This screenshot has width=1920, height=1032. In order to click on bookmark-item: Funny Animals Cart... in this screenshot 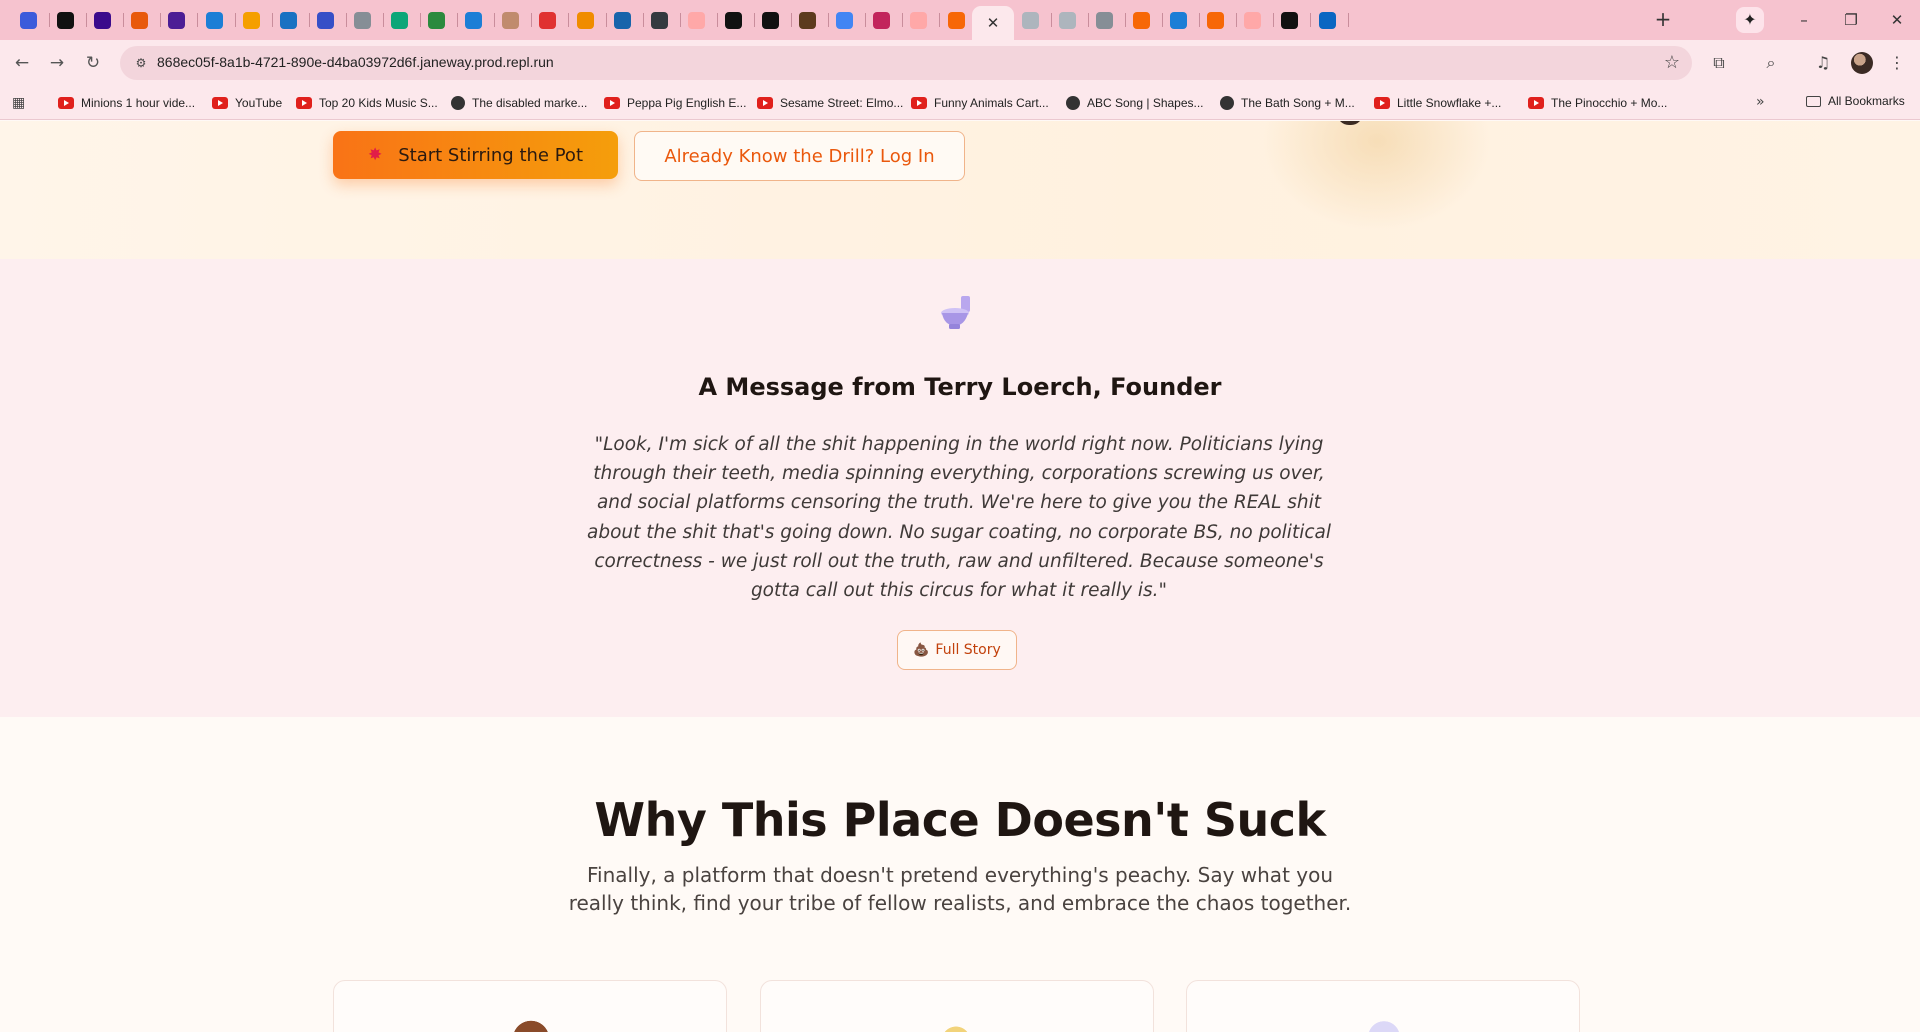, I will do `click(980, 103)`.